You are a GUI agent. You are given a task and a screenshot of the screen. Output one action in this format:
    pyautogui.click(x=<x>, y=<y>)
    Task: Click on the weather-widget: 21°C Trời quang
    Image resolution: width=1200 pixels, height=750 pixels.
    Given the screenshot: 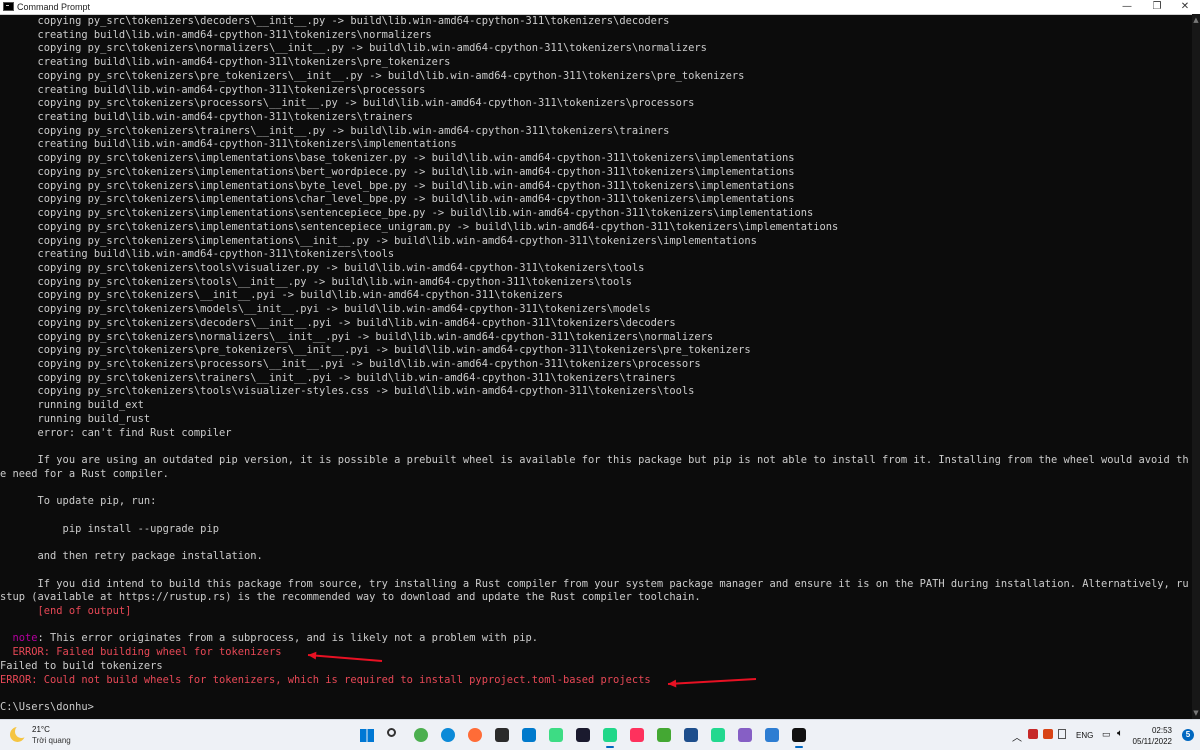 What is the action you would take?
    pyautogui.click(x=46, y=736)
    